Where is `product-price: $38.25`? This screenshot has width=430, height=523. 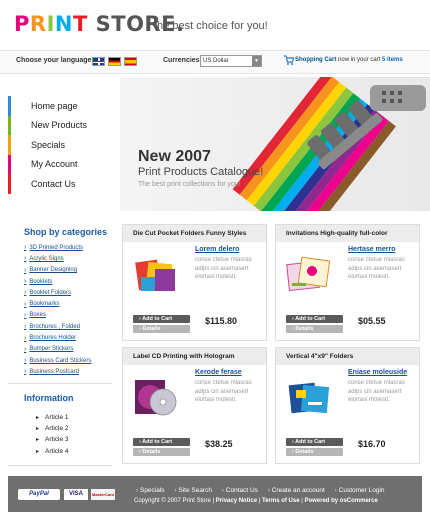 product-price: $38.25 is located at coordinates (219, 444).